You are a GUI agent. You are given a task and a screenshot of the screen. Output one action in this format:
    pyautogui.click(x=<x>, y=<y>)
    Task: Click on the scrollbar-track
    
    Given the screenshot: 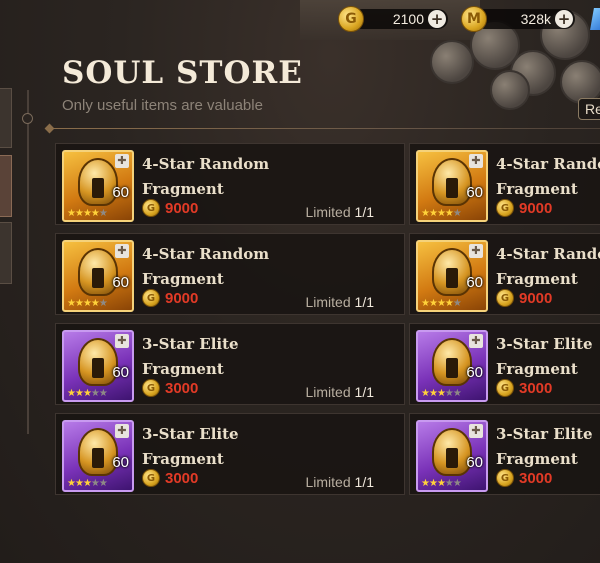 What is the action you would take?
    pyautogui.click(x=28, y=262)
    